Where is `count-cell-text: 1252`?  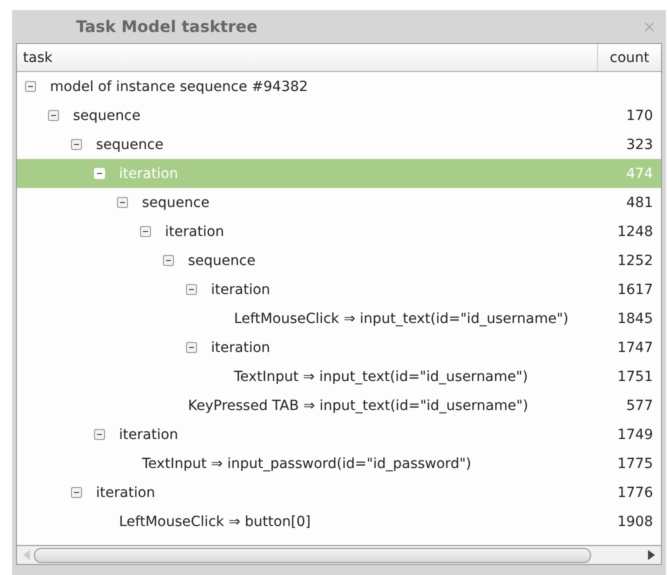 count-cell-text: 1252 is located at coordinates (635, 260).